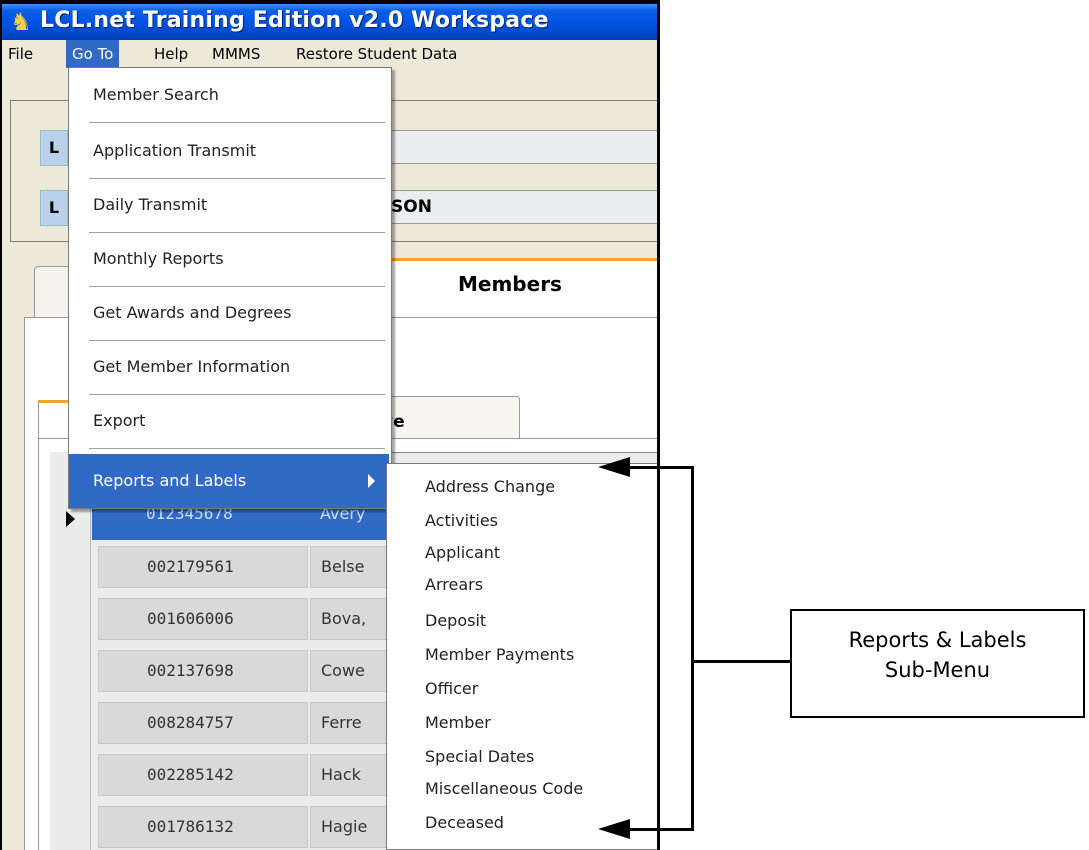 The height and width of the screenshot is (850, 1089). Describe the element at coordinates (692, 648) in the screenshot. I see `annotation-bracket` at that location.